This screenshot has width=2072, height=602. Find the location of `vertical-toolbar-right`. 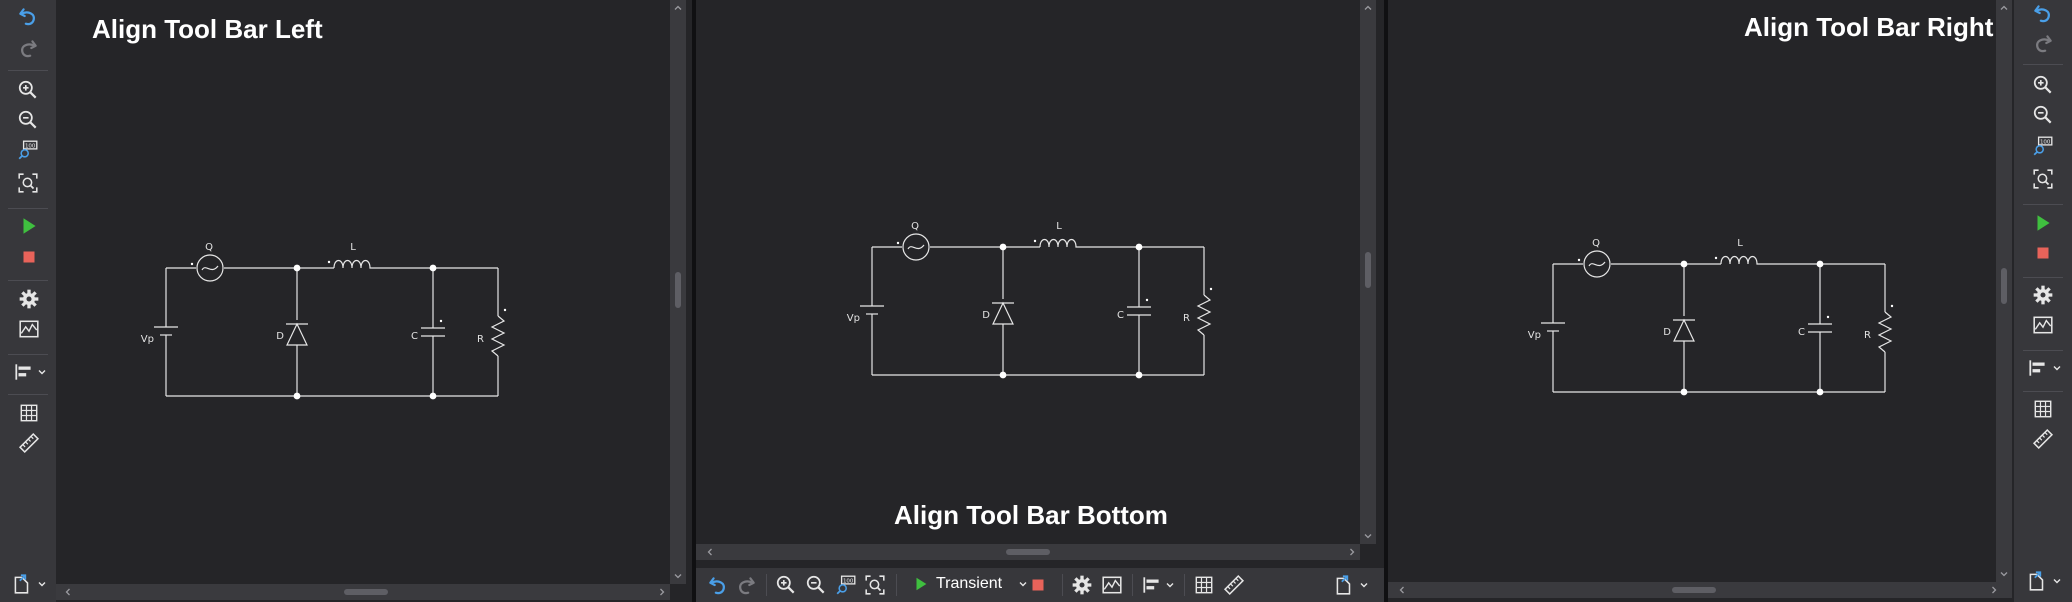

vertical-toolbar-right is located at coordinates (2043, 301).